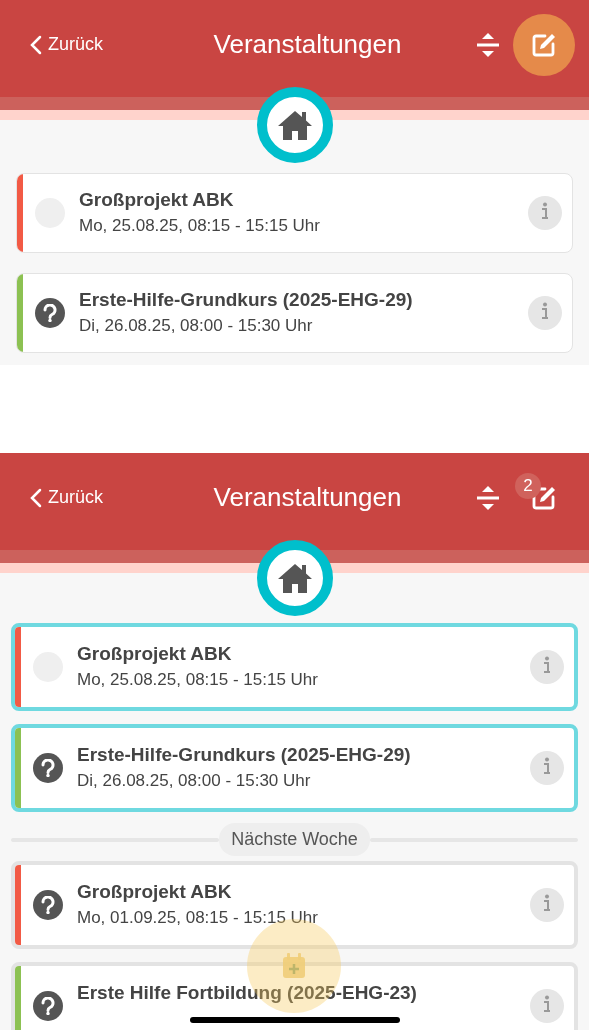 The height and width of the screenshot is (1030, 589). I want to click on calendar-plus-icon, so click(294, 966).